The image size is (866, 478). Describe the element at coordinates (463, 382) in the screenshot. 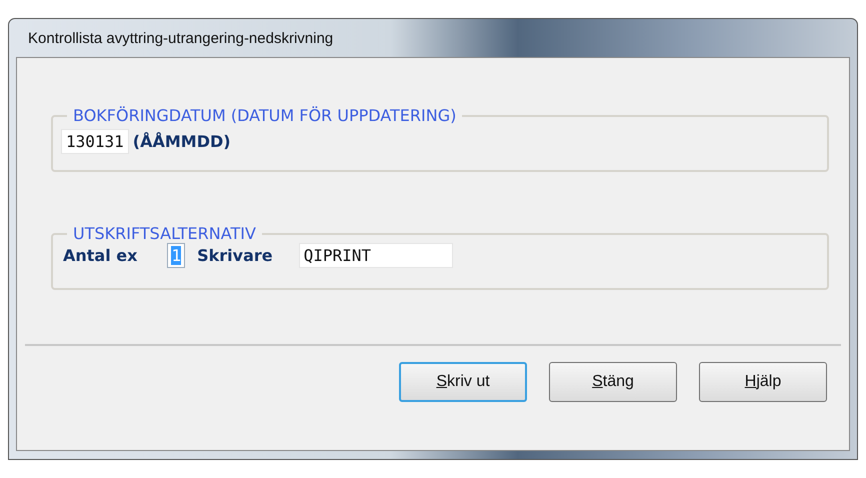

I see `dialog-button: Skriv ut` at that location.